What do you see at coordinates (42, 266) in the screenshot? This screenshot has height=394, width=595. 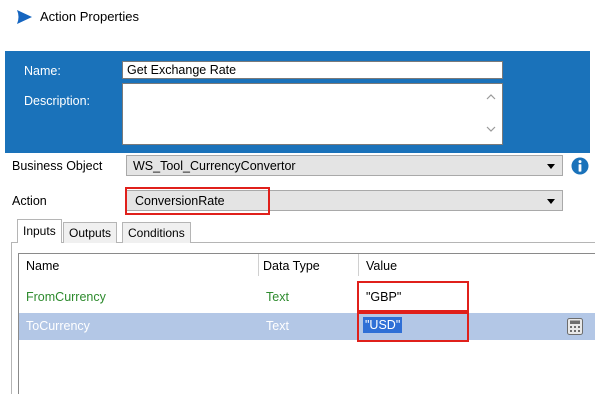 I see `column-header-name: Name` at bounding box center [42, 266].